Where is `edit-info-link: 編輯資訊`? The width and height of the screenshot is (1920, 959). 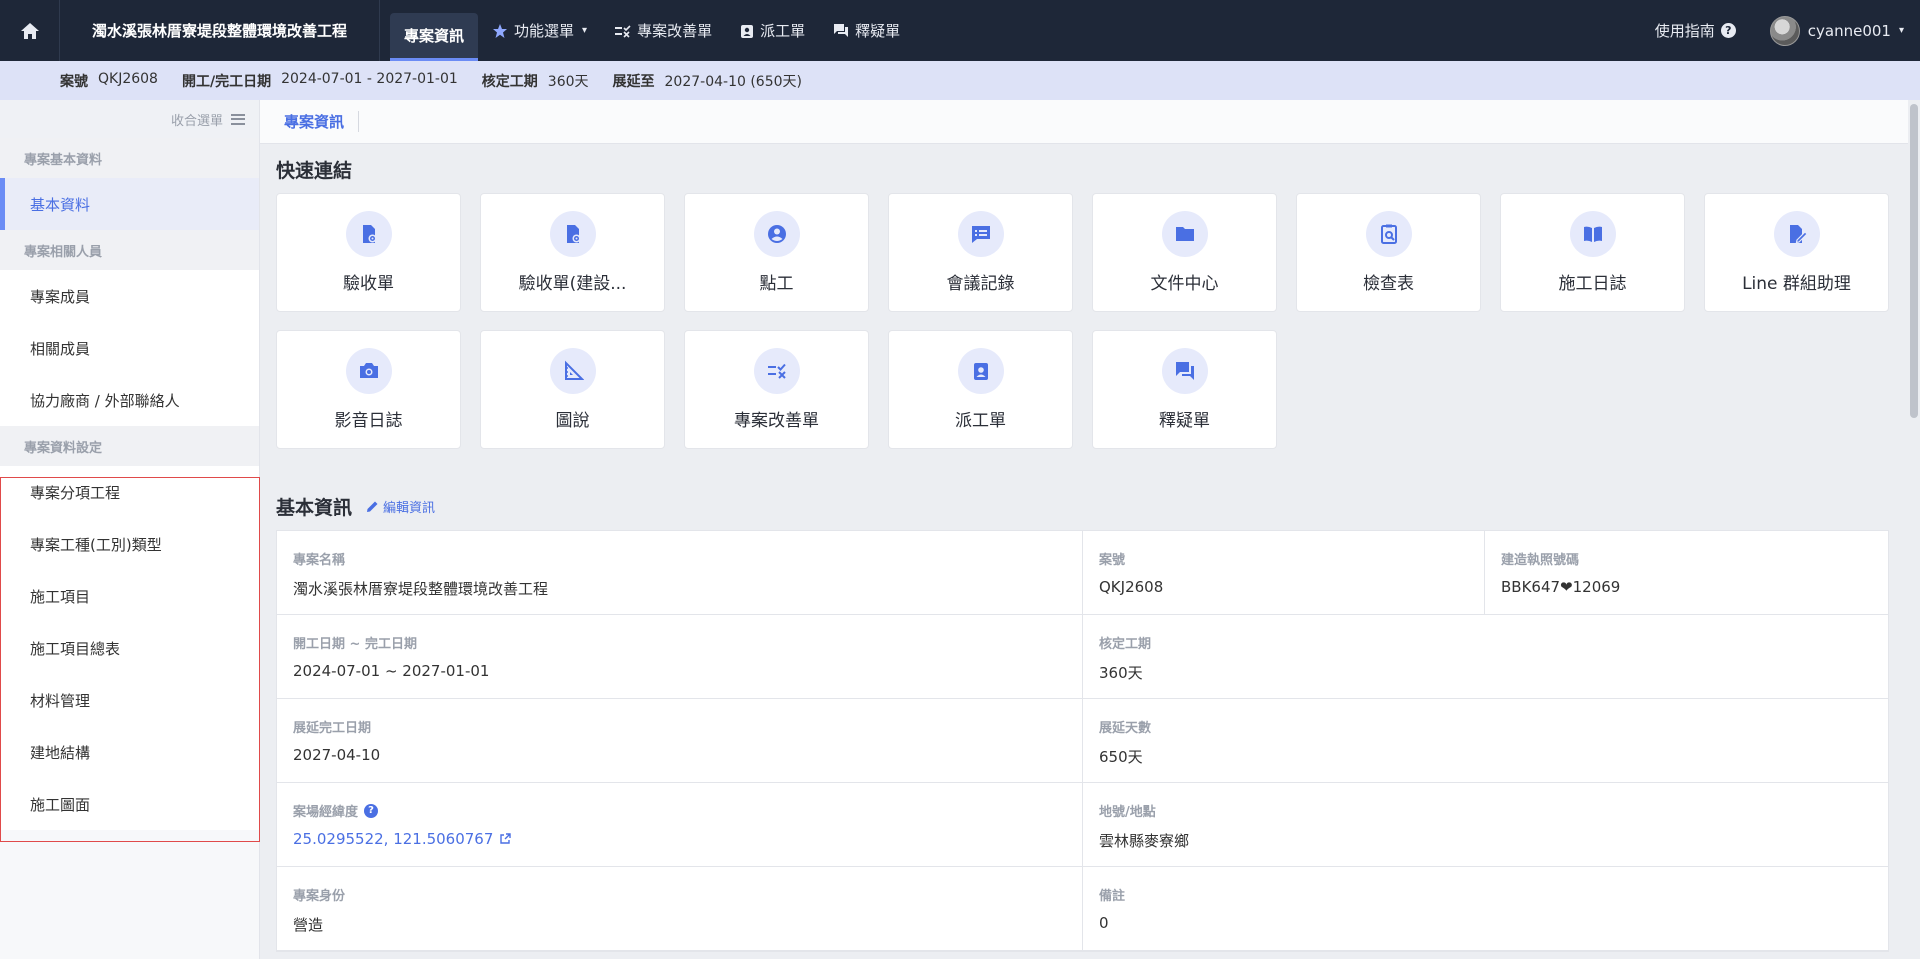 edit-info-link: 編輯資訊 is located at coordinates (400, 506).